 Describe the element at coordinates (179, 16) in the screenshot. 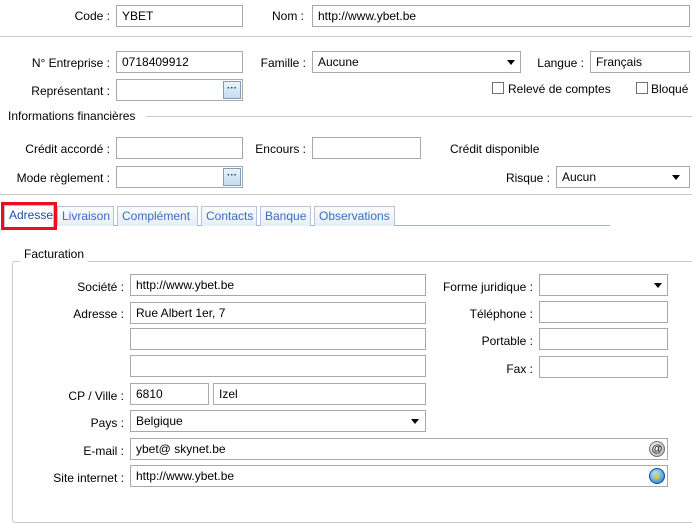

I see `code-field: YBET` at that location.